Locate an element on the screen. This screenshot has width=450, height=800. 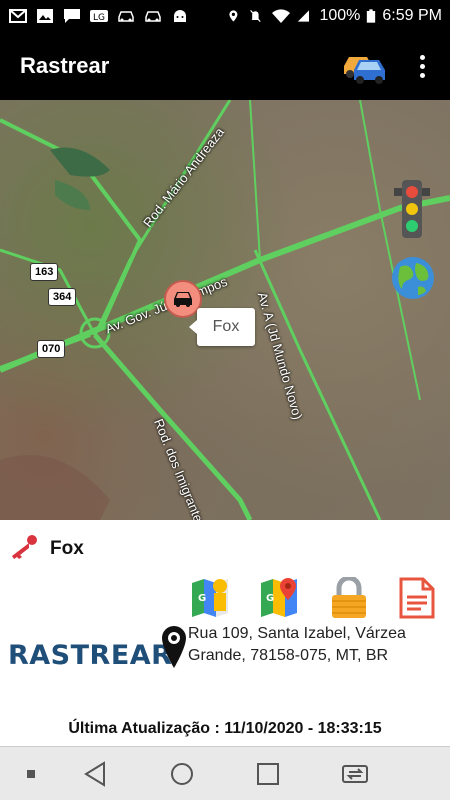
key-icon is located at coordinates (24, 547).